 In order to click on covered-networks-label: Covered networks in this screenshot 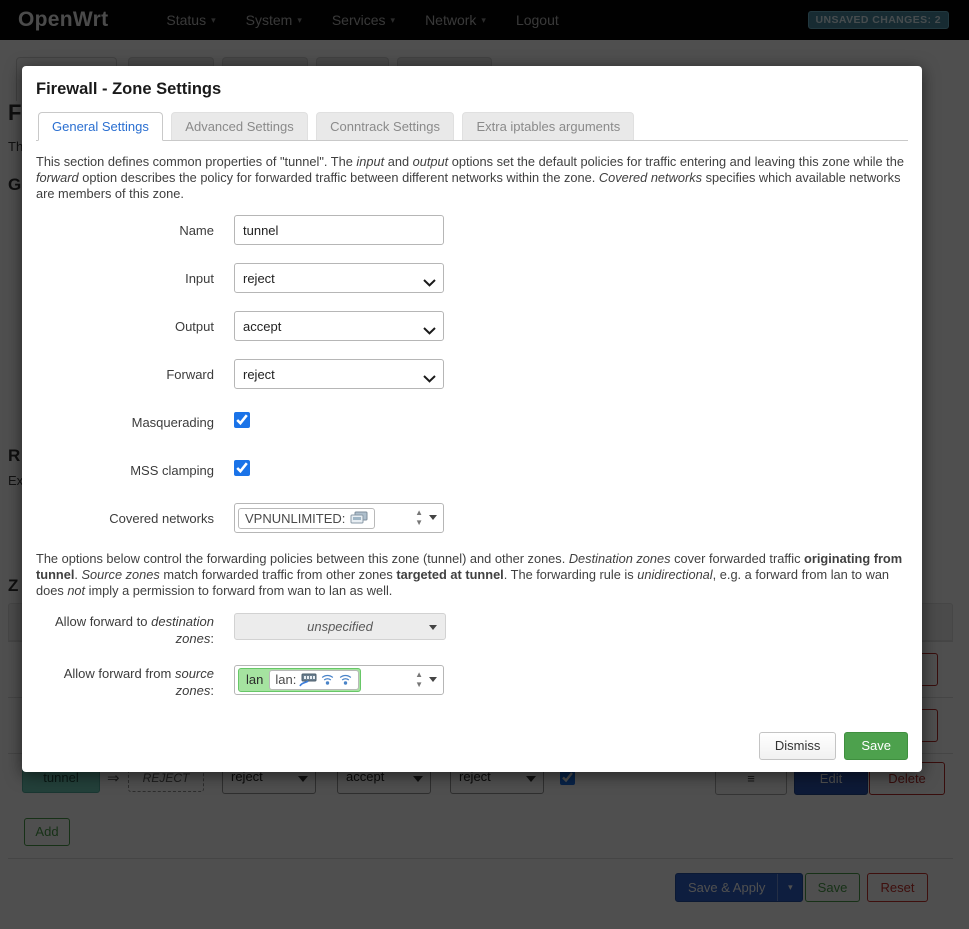, I will do `click(161, 518)`.